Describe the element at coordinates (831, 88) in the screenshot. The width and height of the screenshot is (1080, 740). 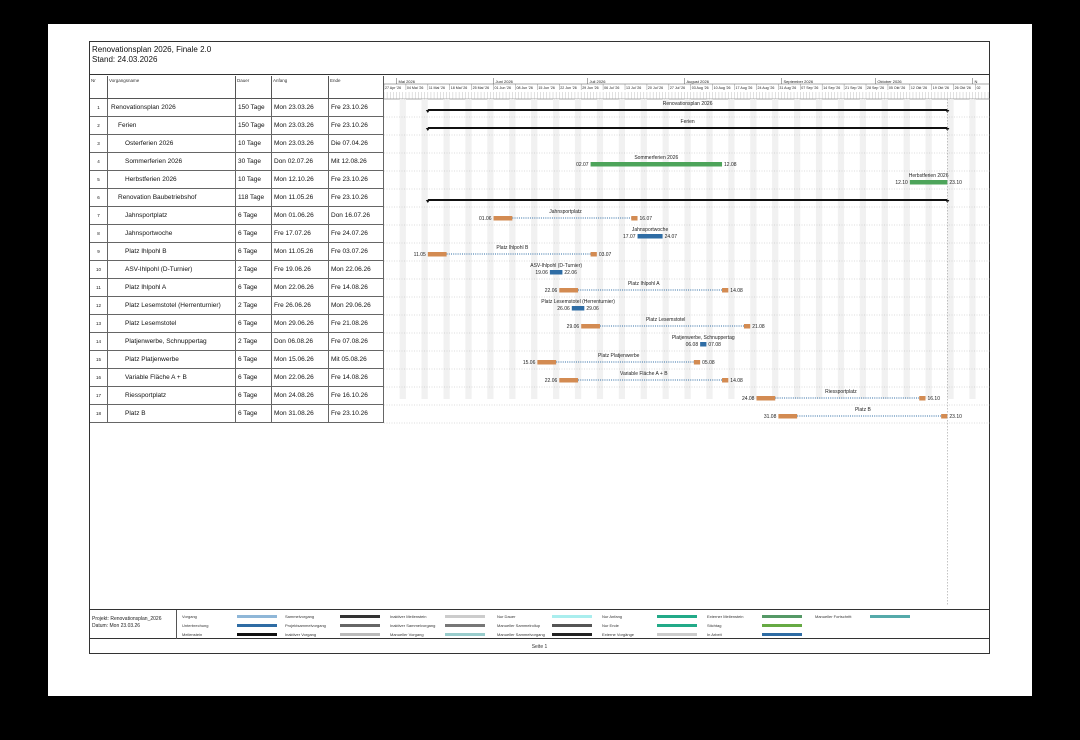
I see `week-label: 14 Sep '26` at that location.